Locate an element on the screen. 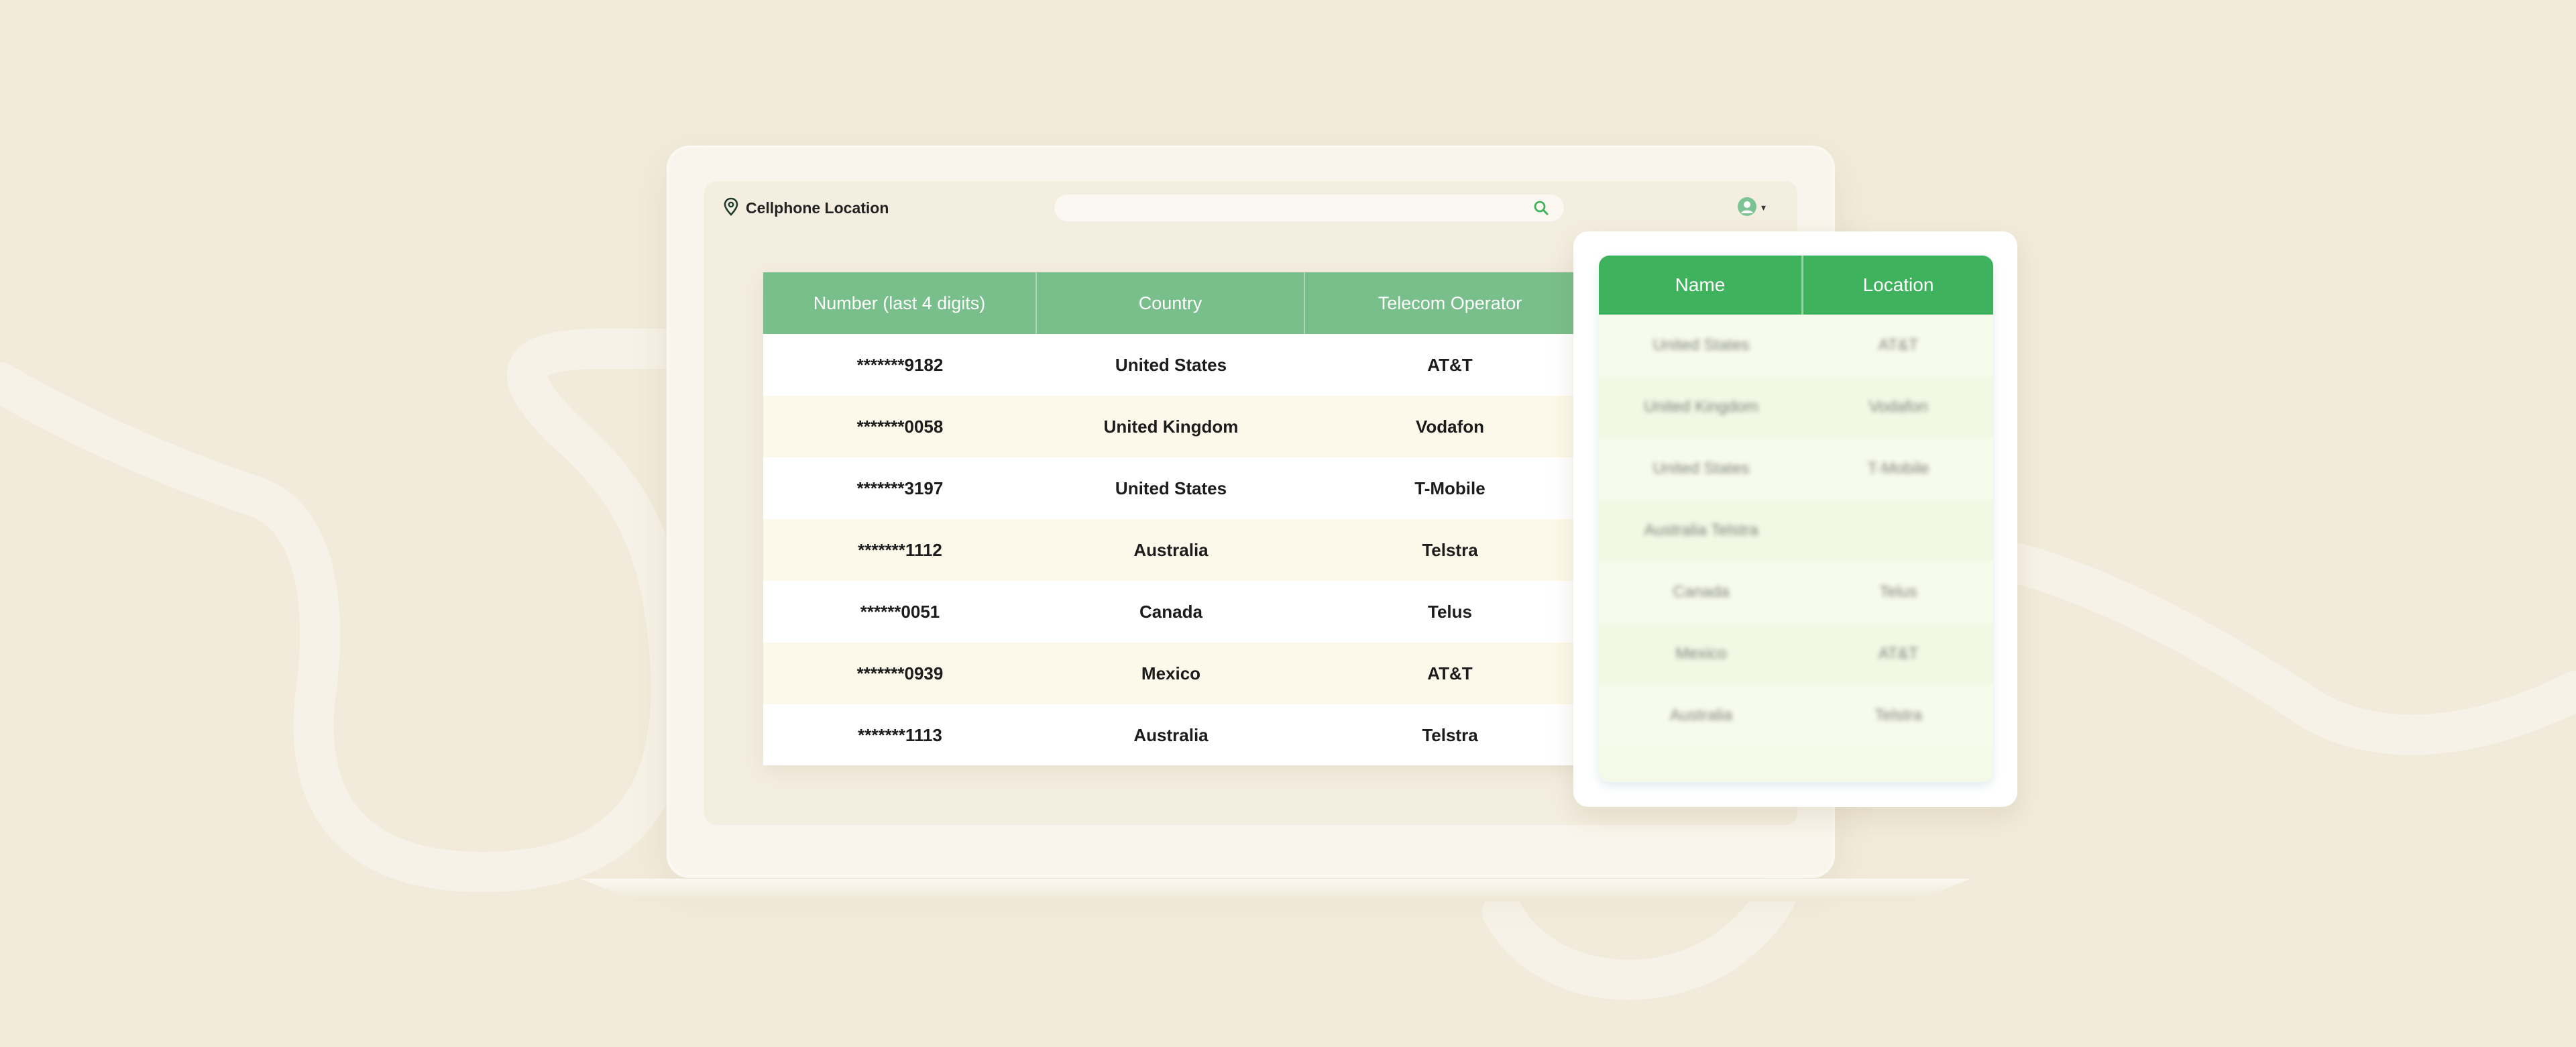 The image size is (2576, 1047). table-row: *******9182 United States AT&T is located at coordinates (1179, 365).